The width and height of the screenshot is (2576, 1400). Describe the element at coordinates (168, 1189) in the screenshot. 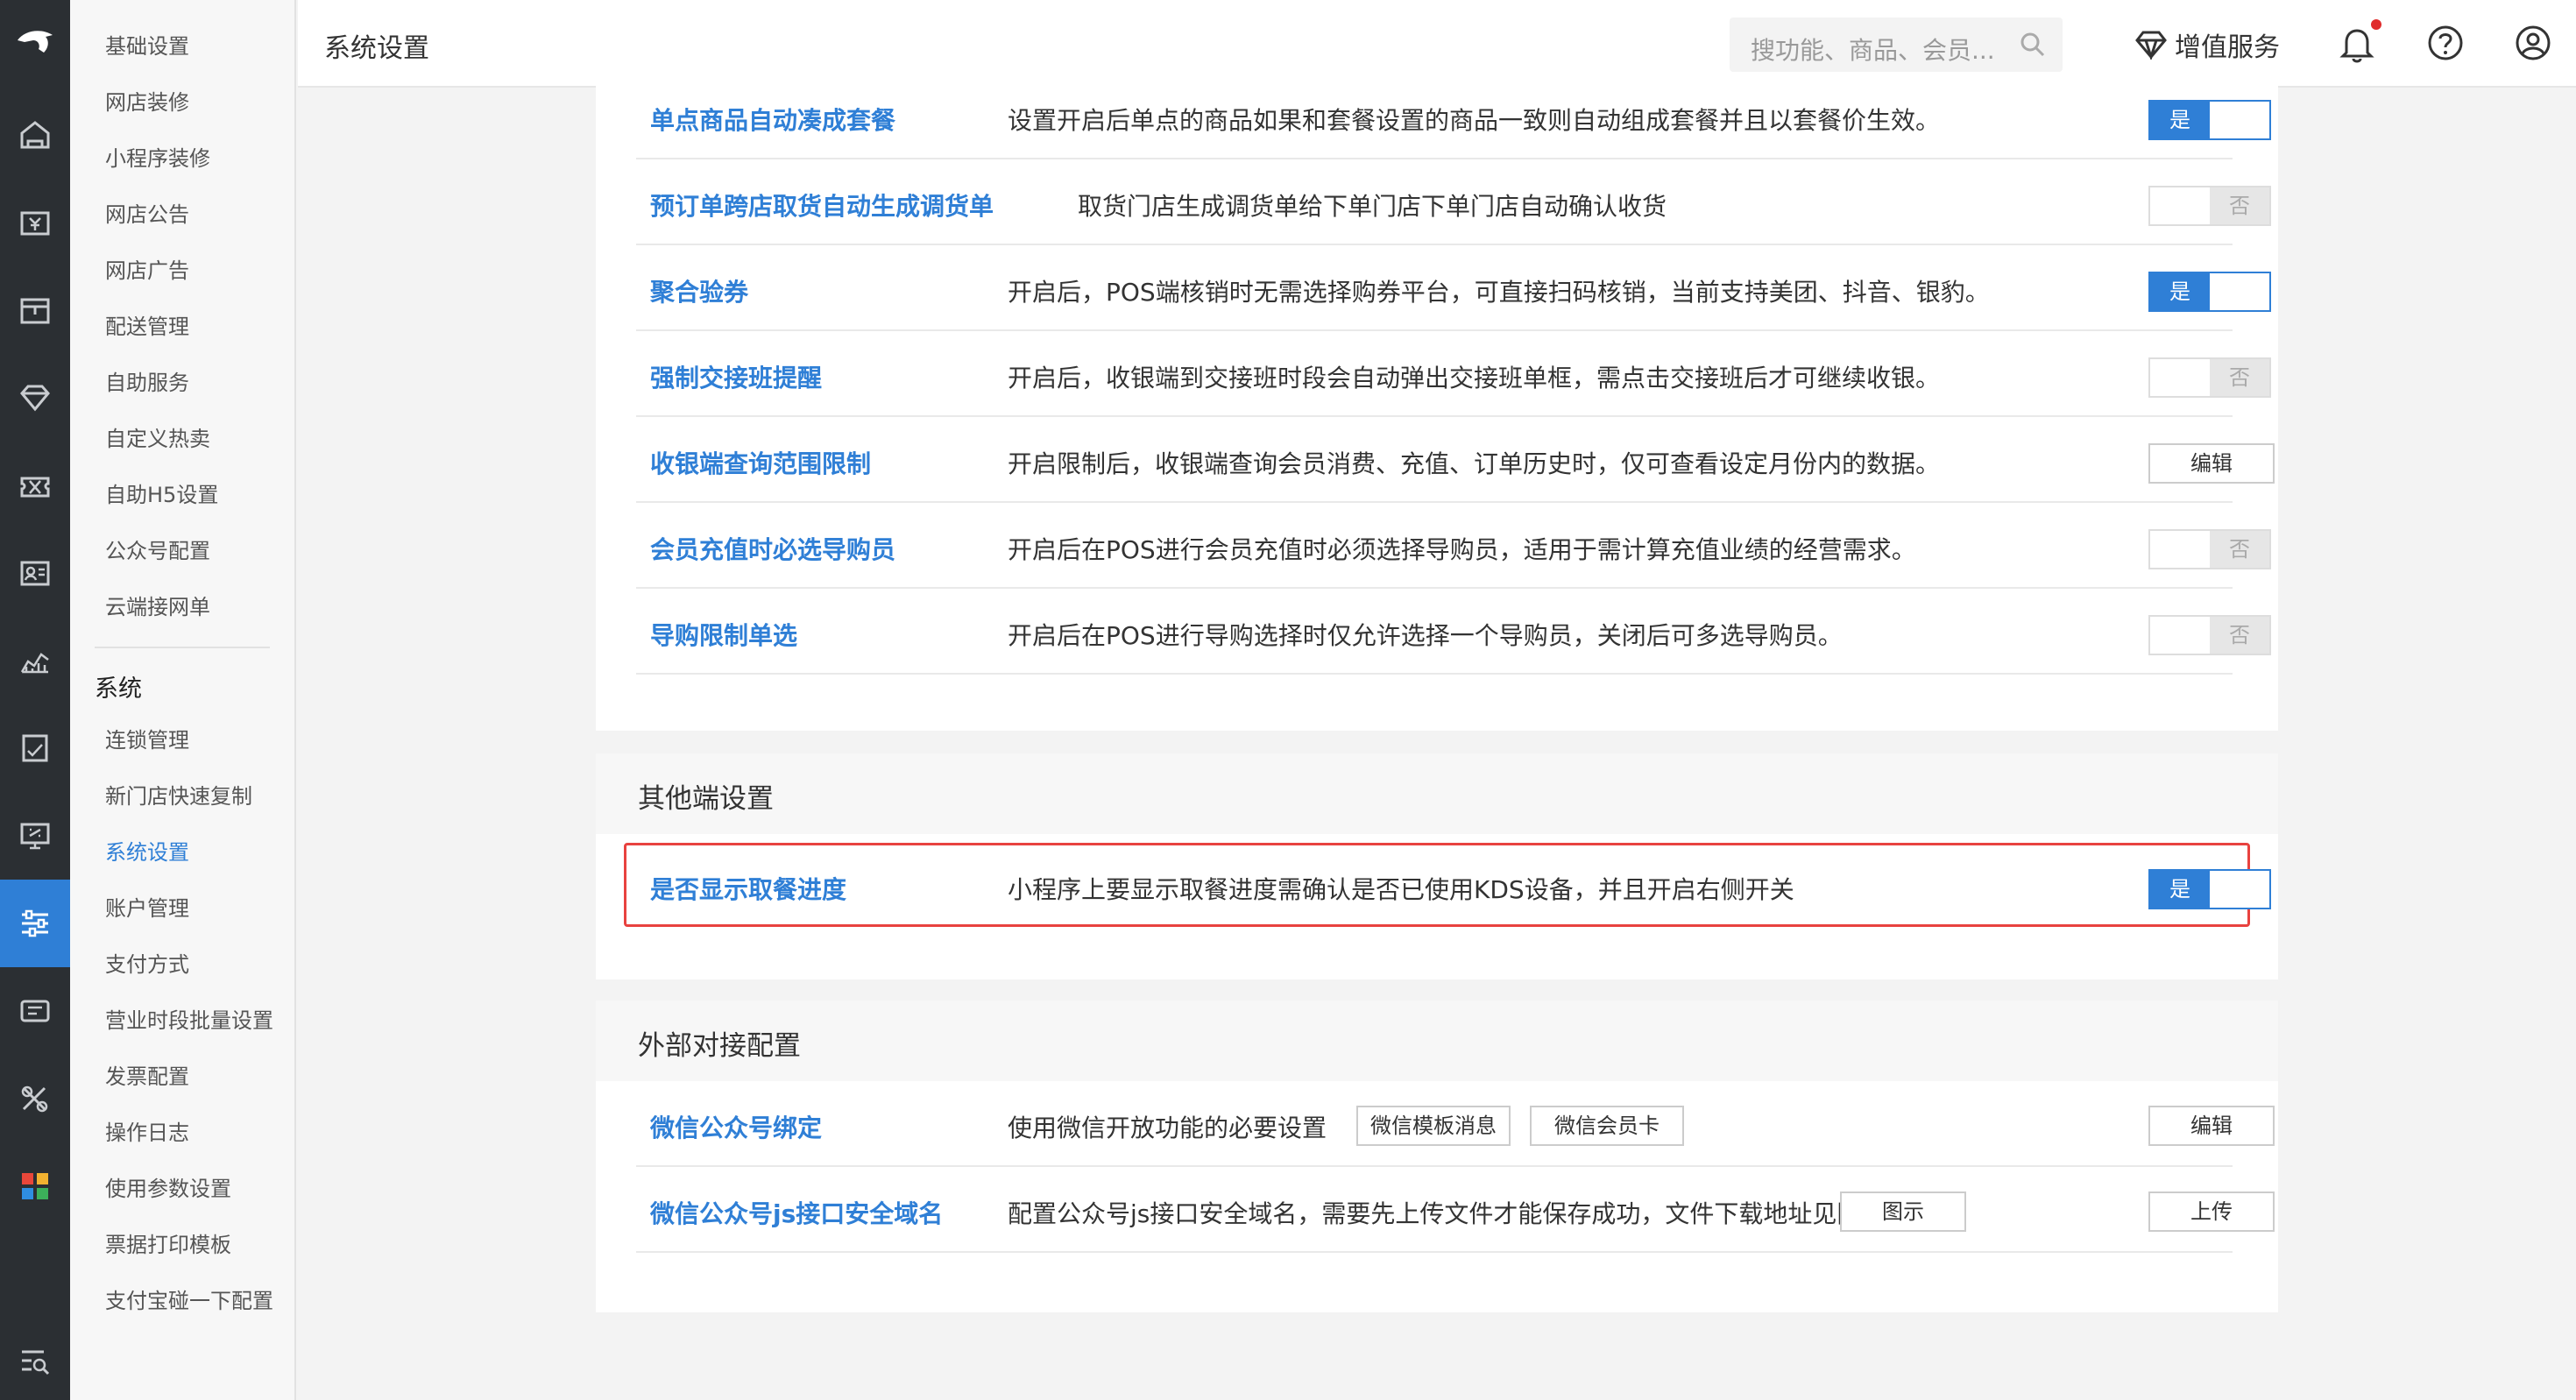

I see `submenu-item: 使用参数设置` at that location.